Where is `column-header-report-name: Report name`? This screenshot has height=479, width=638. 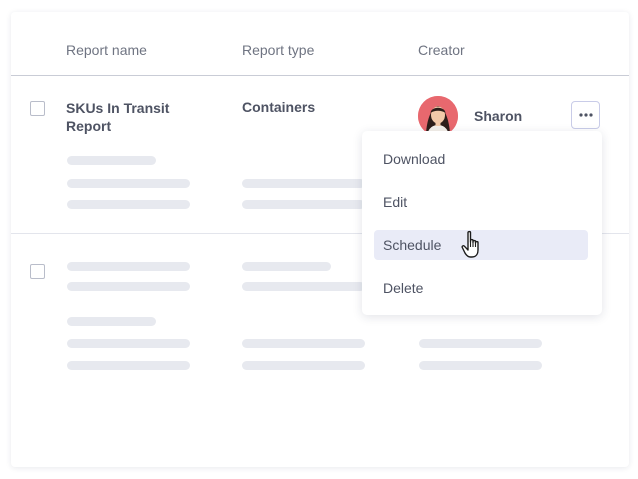 column-header-report-name: Report name is located at coordinates (106, 50).